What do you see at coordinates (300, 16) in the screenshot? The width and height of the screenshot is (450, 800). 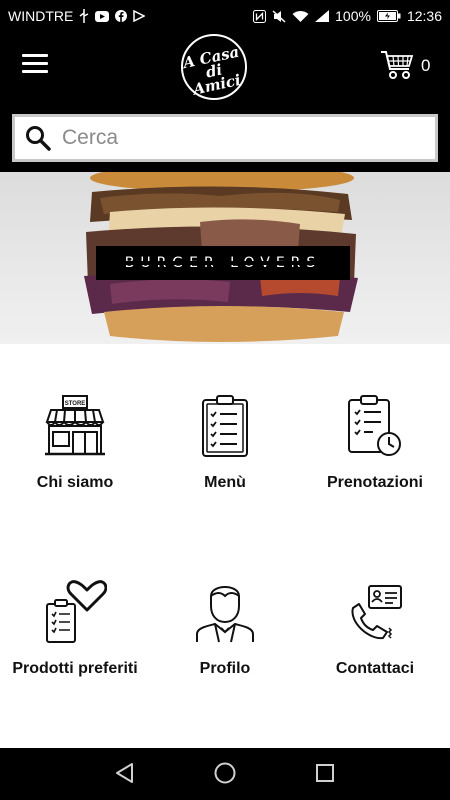 I see `wifi-icon` at bounding box center [300, 16].